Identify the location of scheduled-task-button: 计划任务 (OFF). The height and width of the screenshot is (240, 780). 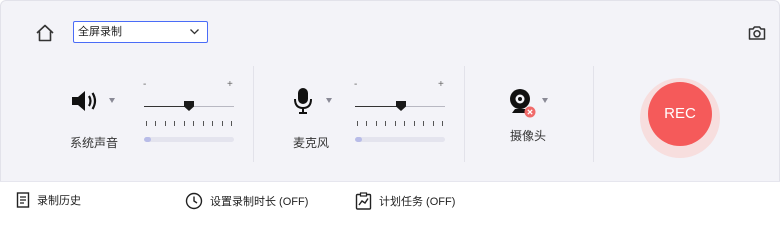
(405, 201).